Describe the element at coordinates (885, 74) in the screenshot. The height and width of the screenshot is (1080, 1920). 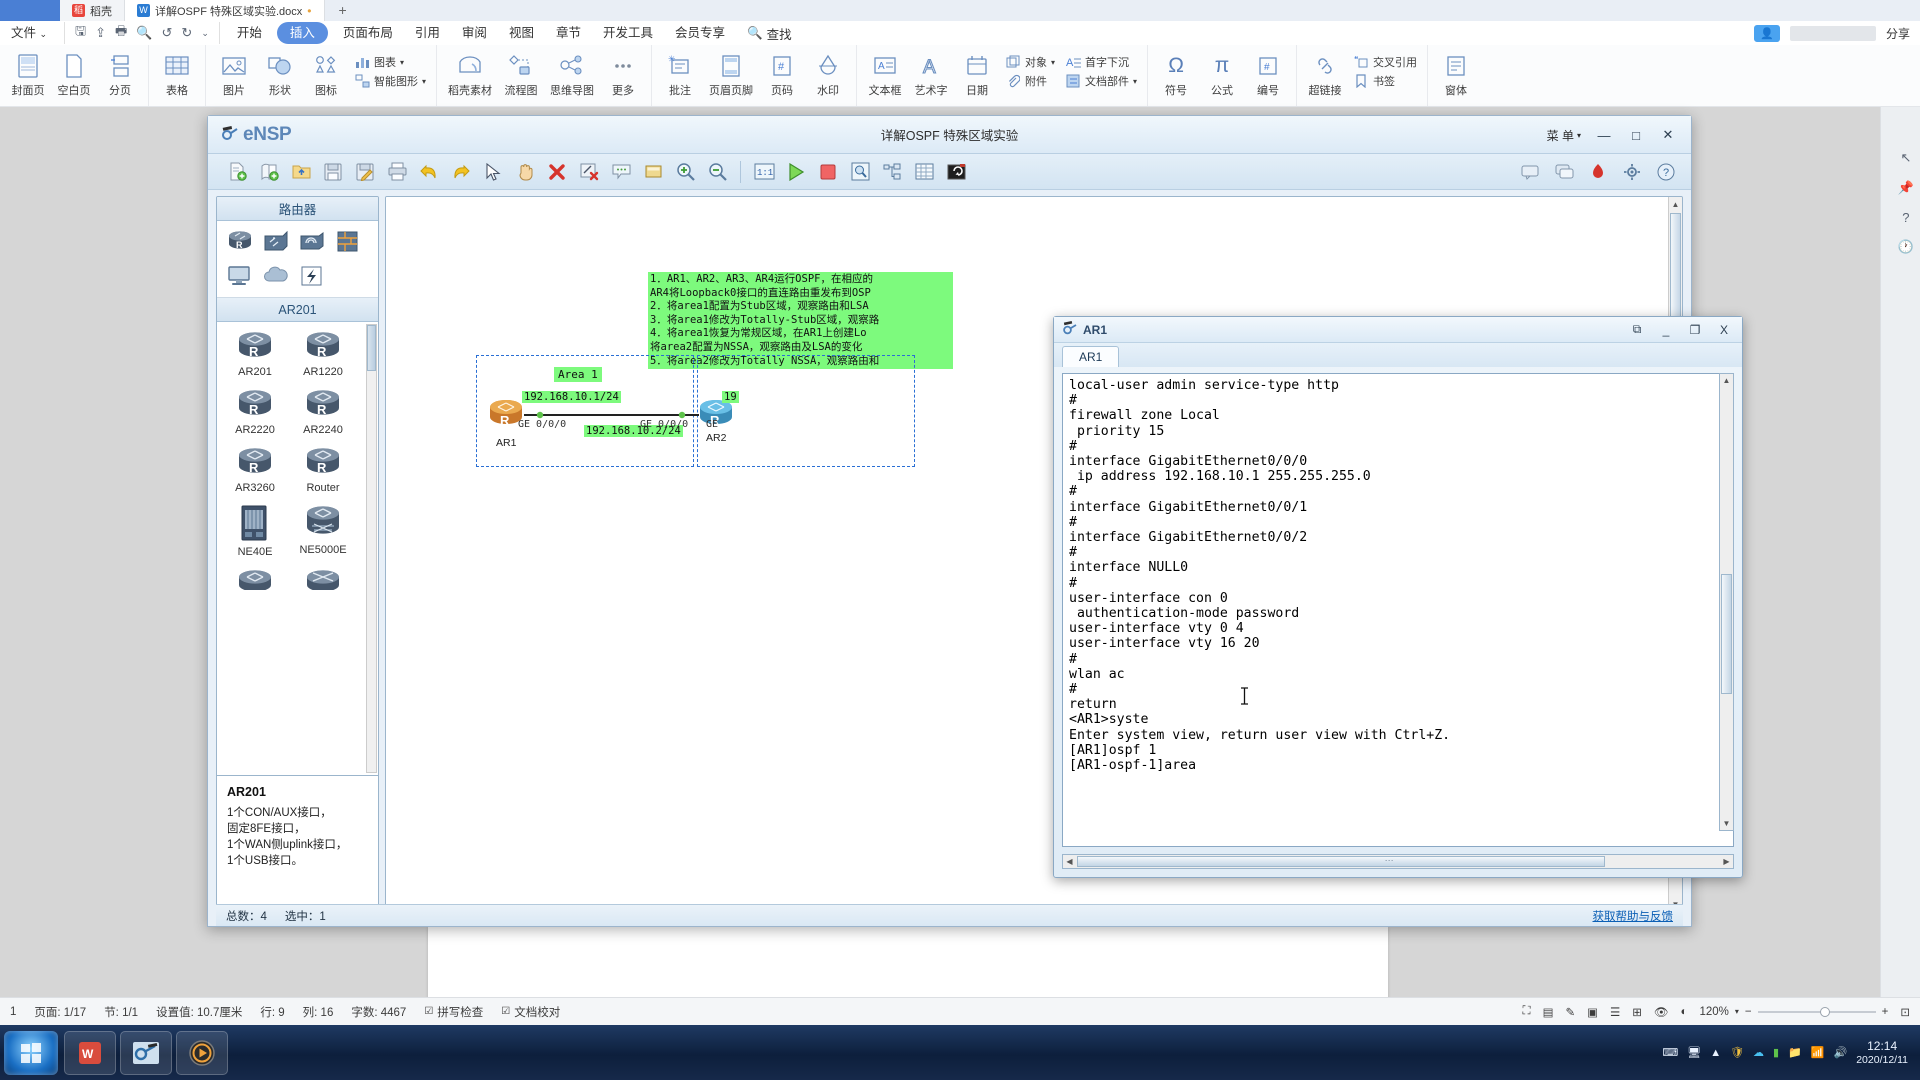
I see `ribbon-textbox: A 文本框` at that location.